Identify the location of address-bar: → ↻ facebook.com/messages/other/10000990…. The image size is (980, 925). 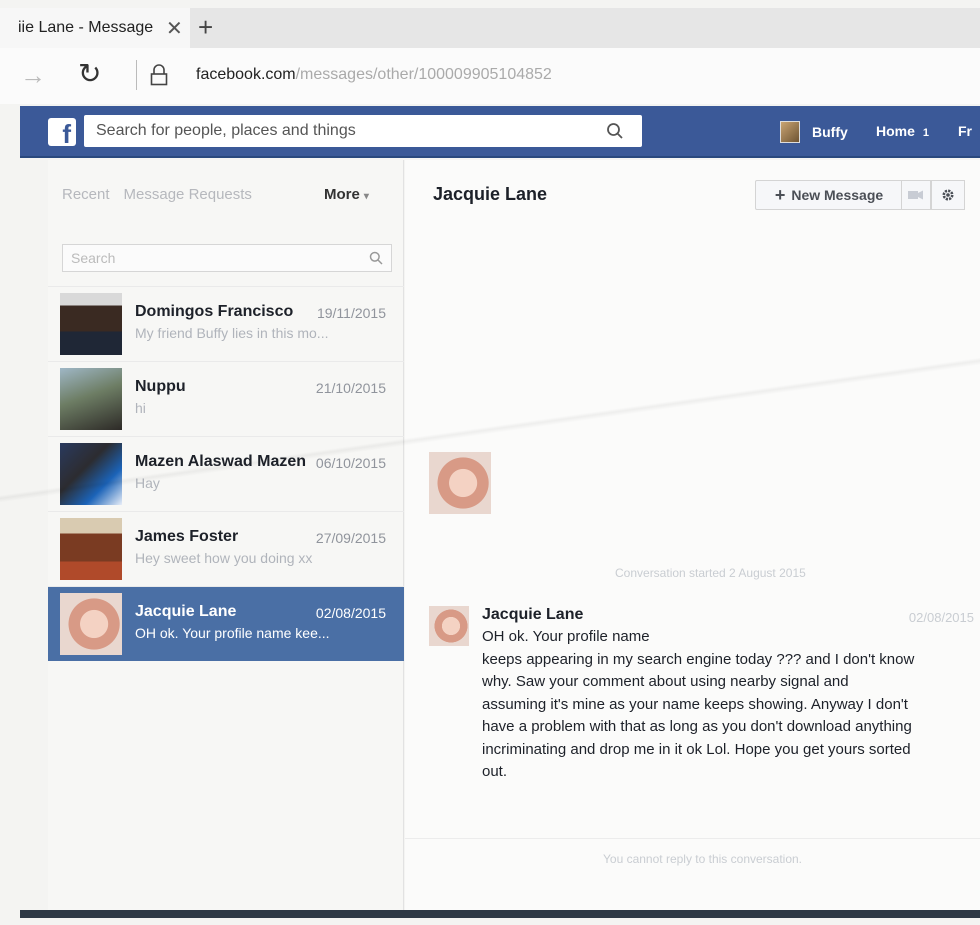
(490, 76).